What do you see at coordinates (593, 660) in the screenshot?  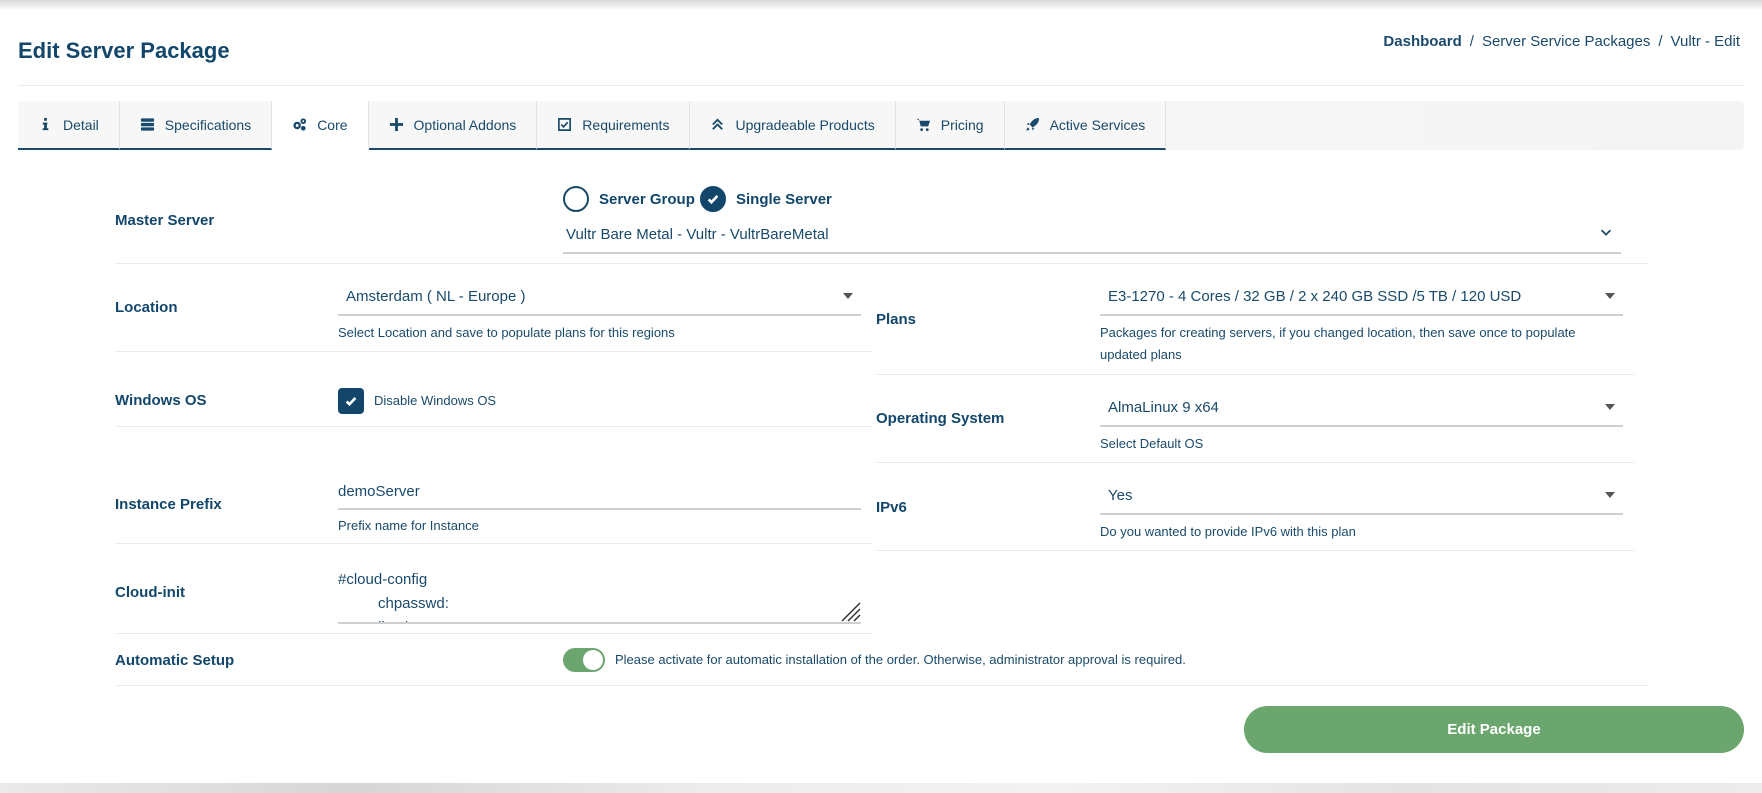 I see `toggle-knob` at bounding box center [593, 660].